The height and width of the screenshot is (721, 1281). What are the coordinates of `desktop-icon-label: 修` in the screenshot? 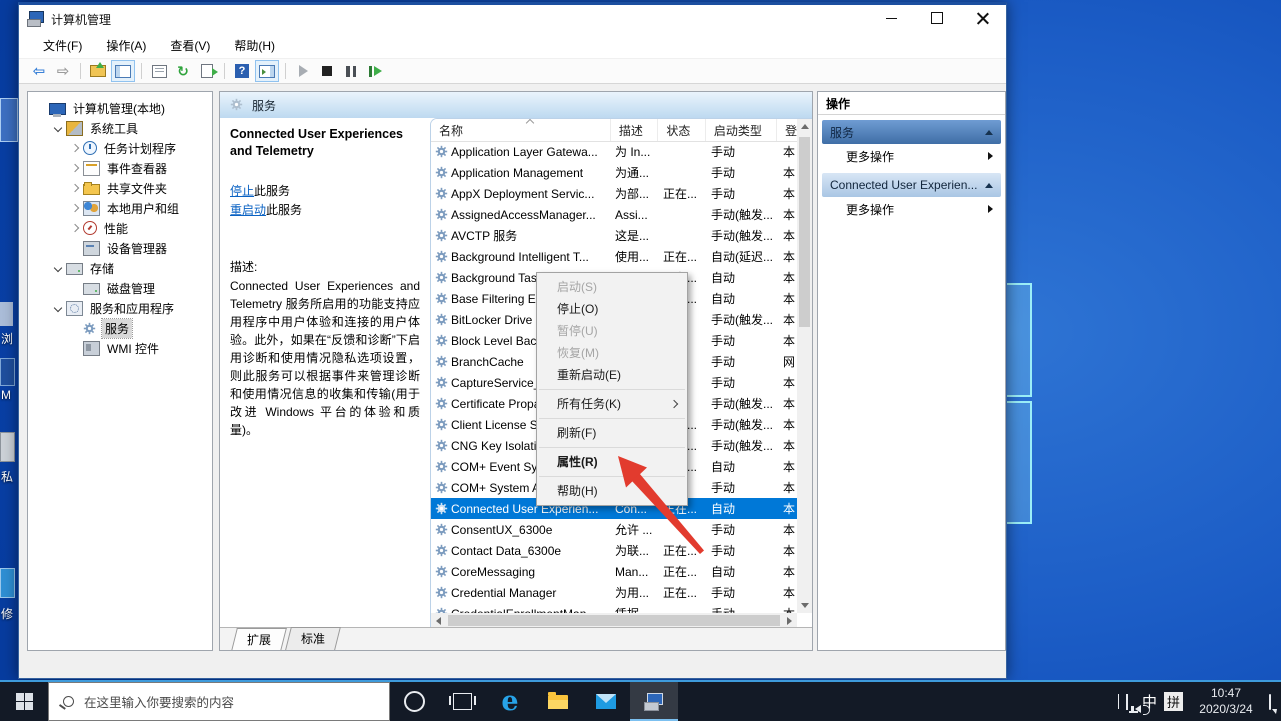 It's located at (7, 613).